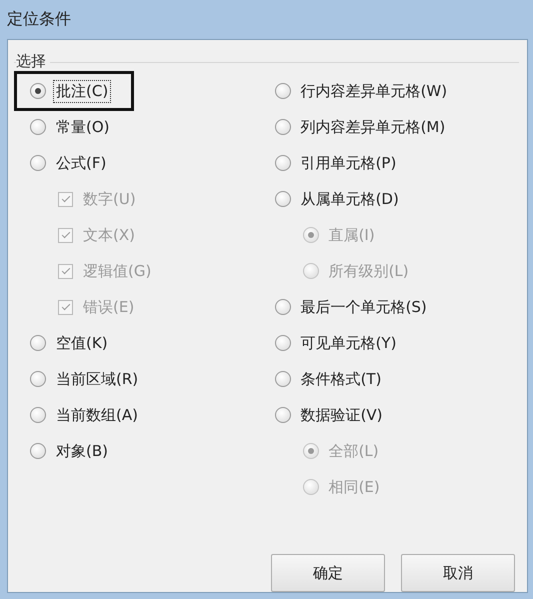  Describe the element at coordinates (329, 415) in the screenshot. I see `radio-option: 数据验证(V)` at that location.